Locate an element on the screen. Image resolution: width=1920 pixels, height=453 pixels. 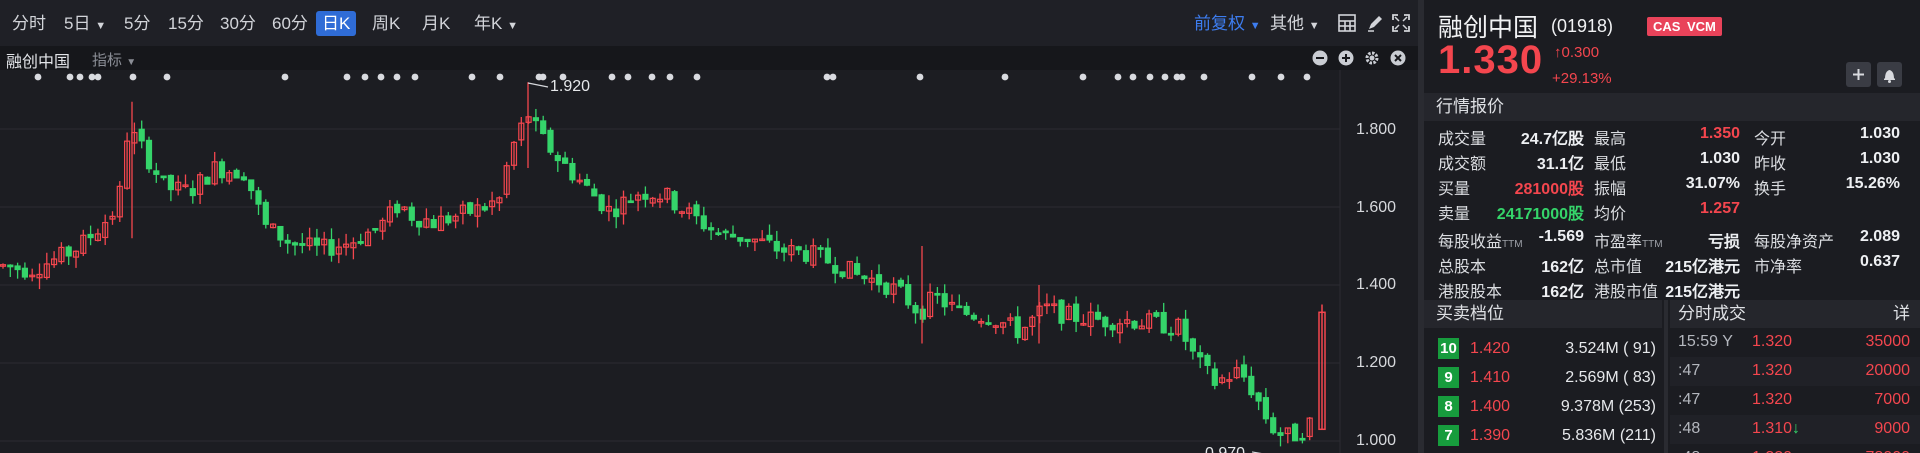
tab-intraday: 分时 is located at coordinates (29, 23).